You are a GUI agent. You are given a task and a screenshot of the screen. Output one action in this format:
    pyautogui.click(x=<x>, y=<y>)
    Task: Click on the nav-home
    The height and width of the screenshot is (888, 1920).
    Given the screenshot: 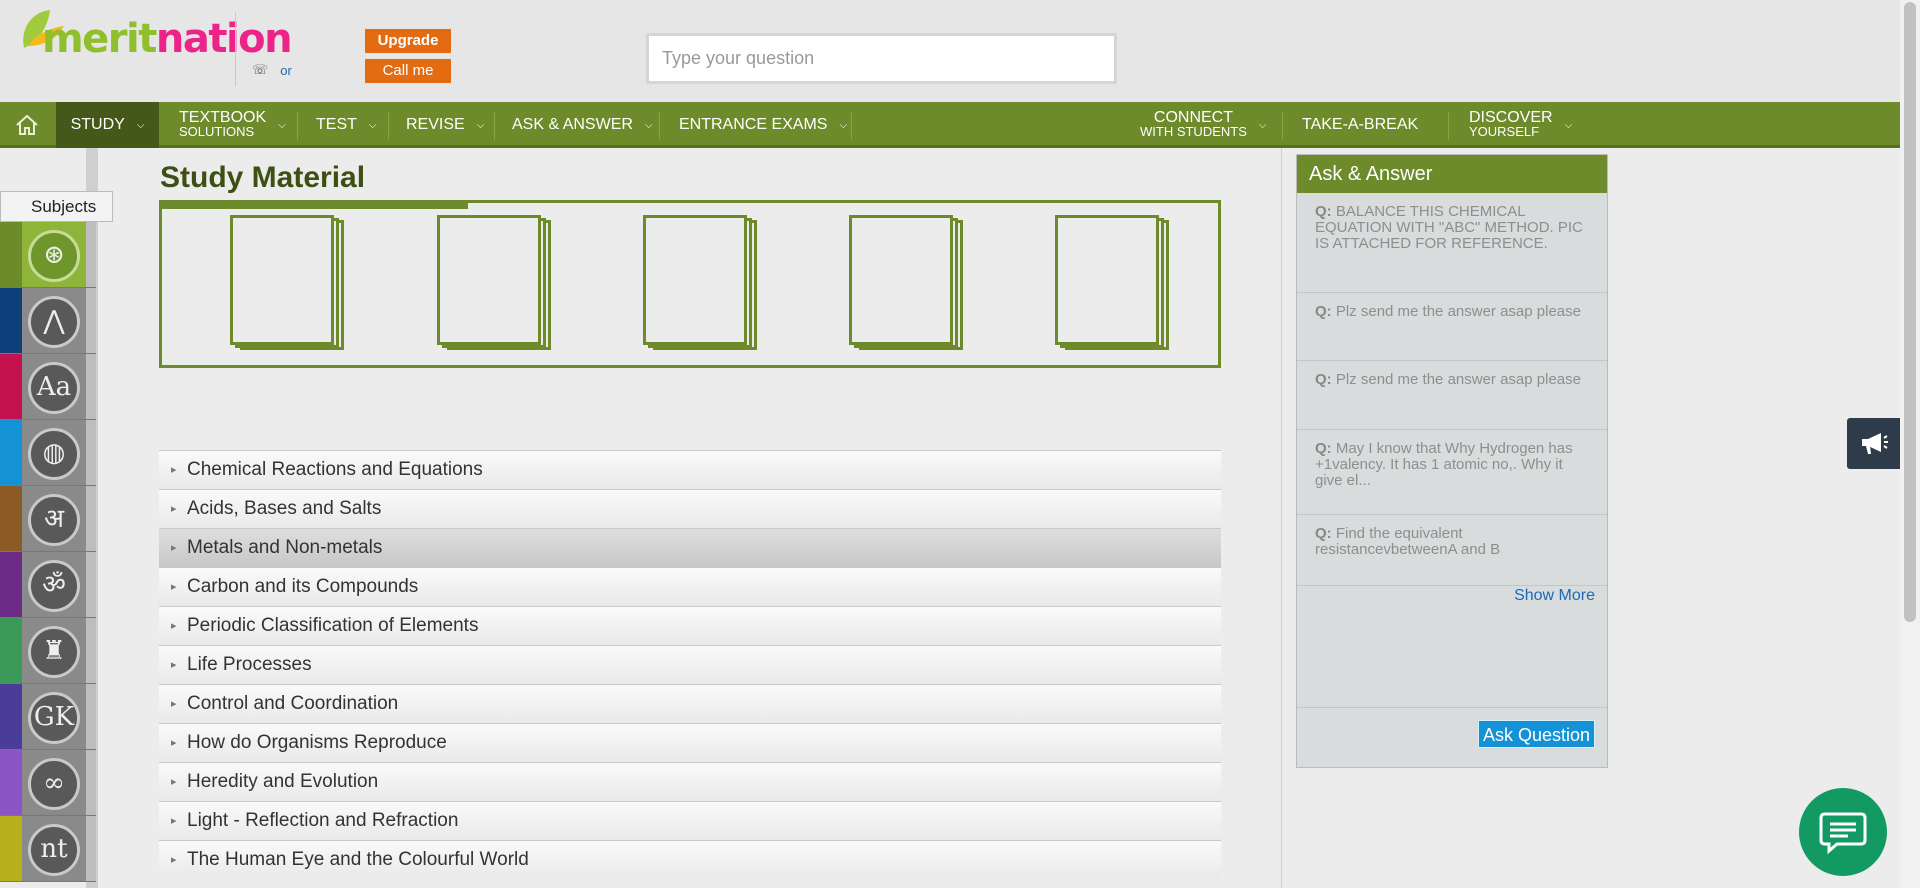 What is the action you would take?
    pyautogui.click(x=27, y=125)
    